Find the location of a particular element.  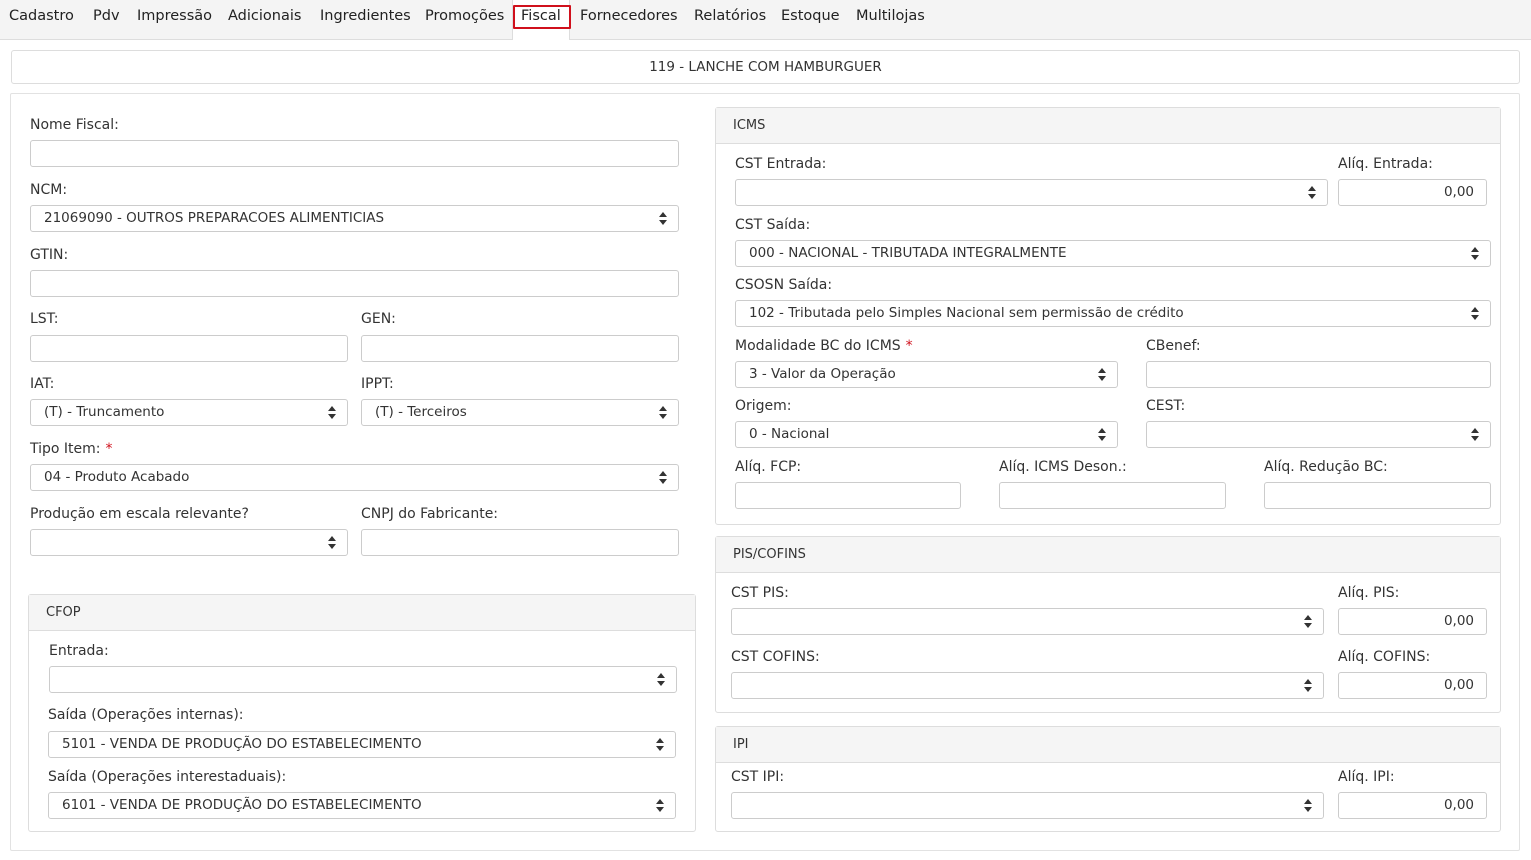

tab-impressao: Impressão is located at coordinates (174, 17).